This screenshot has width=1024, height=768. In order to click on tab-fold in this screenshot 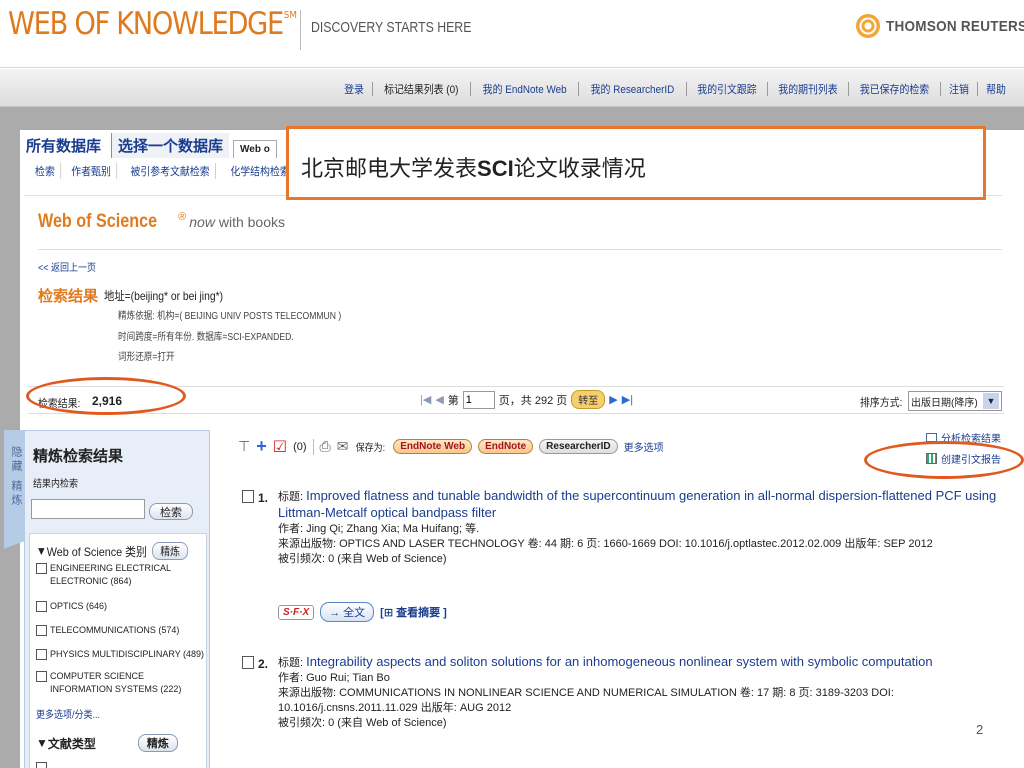, I will do `click(14, 545)`.